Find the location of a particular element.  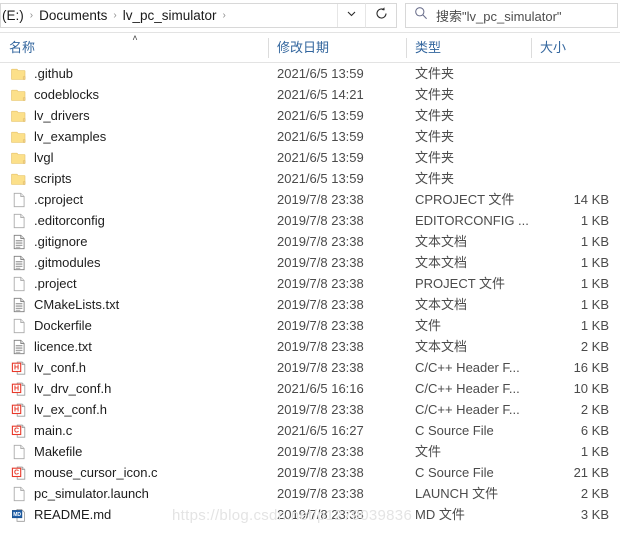

search-box: 搜索"lv_pc_simulator" is located at coordinates (511, 15).